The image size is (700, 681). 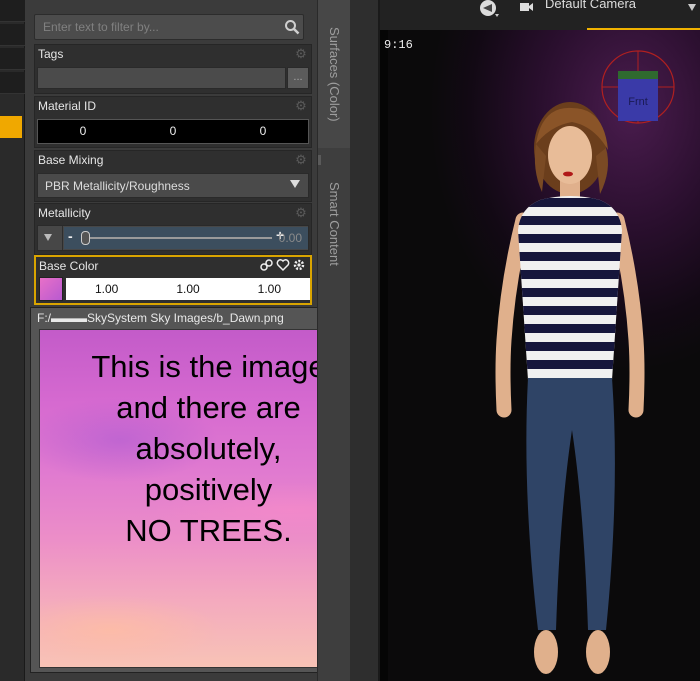 I want to click on image-path: F:/▬▬▬SkySystem Sky Images/b_Dawn.png, so click(x=160, y=318).